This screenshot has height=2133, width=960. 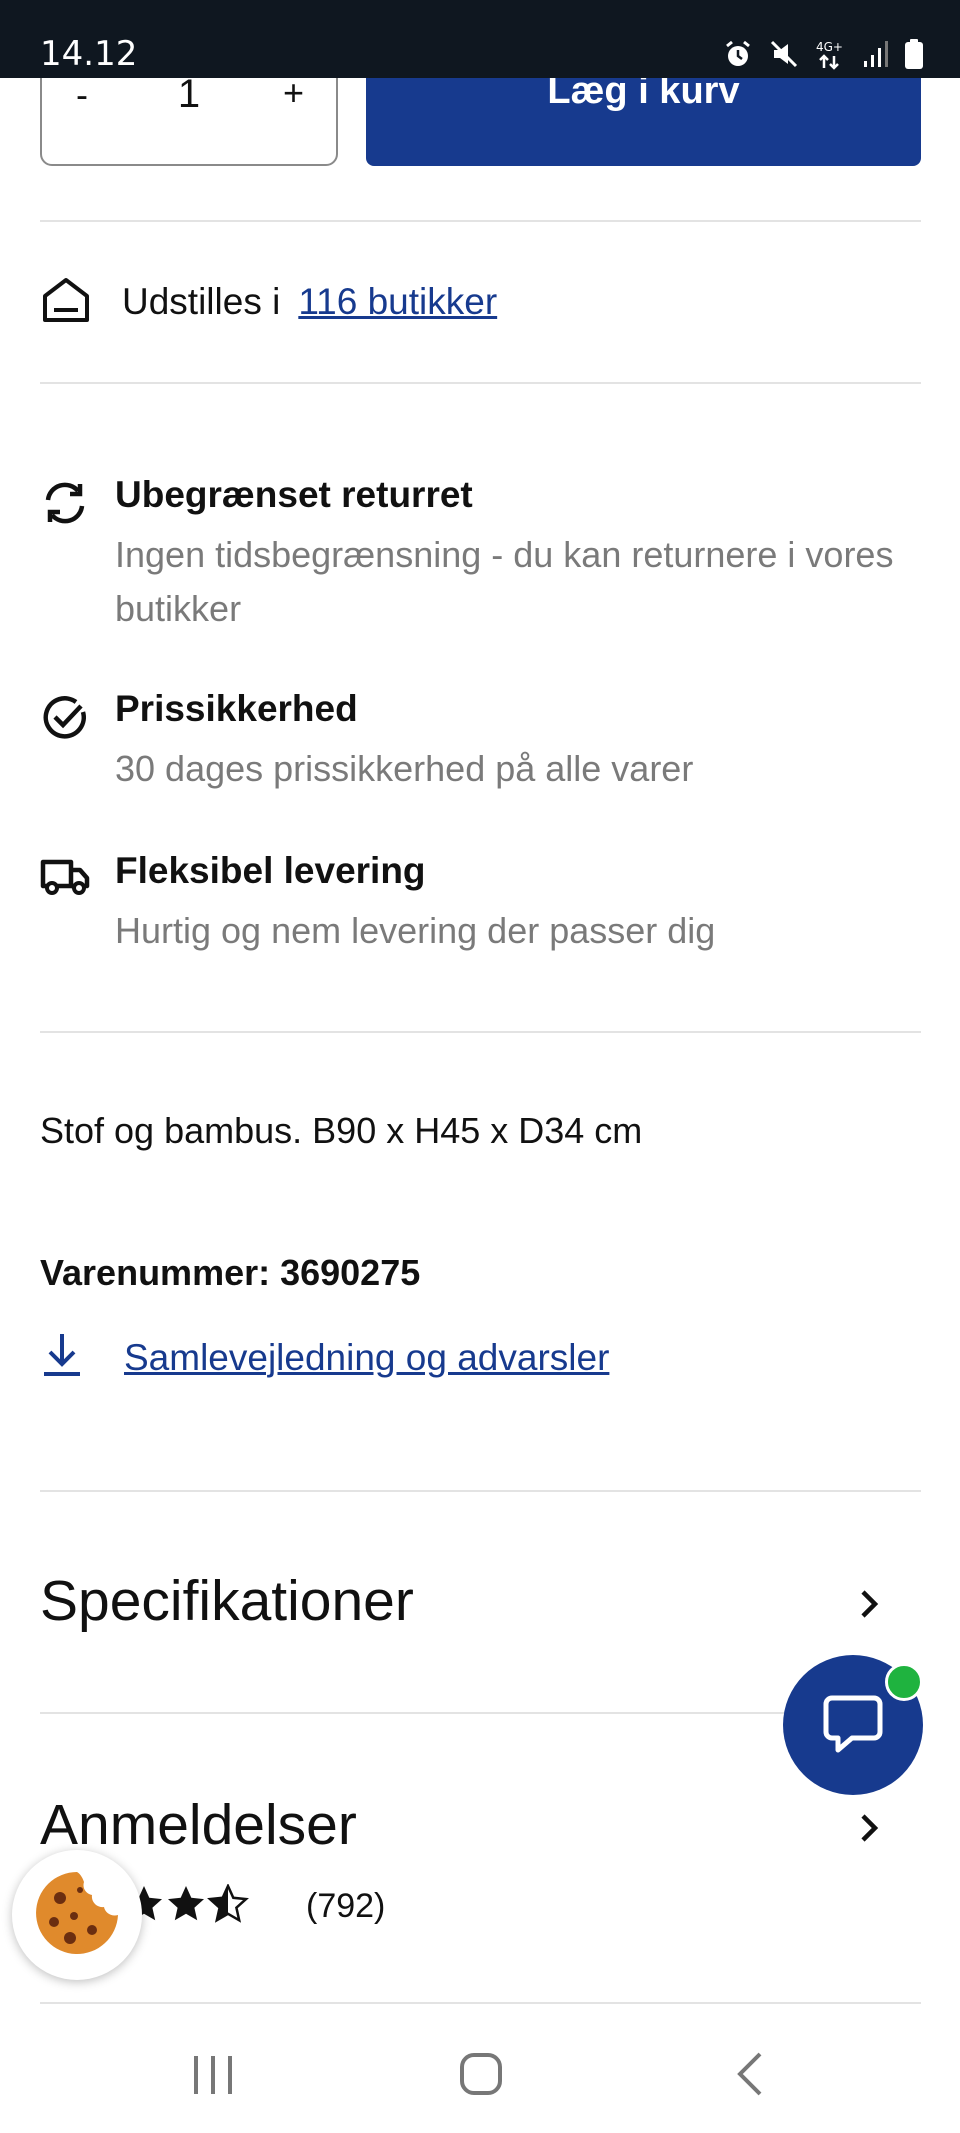 I want to click on network-4g-icon: 4G+, so click(x=831, y=54).